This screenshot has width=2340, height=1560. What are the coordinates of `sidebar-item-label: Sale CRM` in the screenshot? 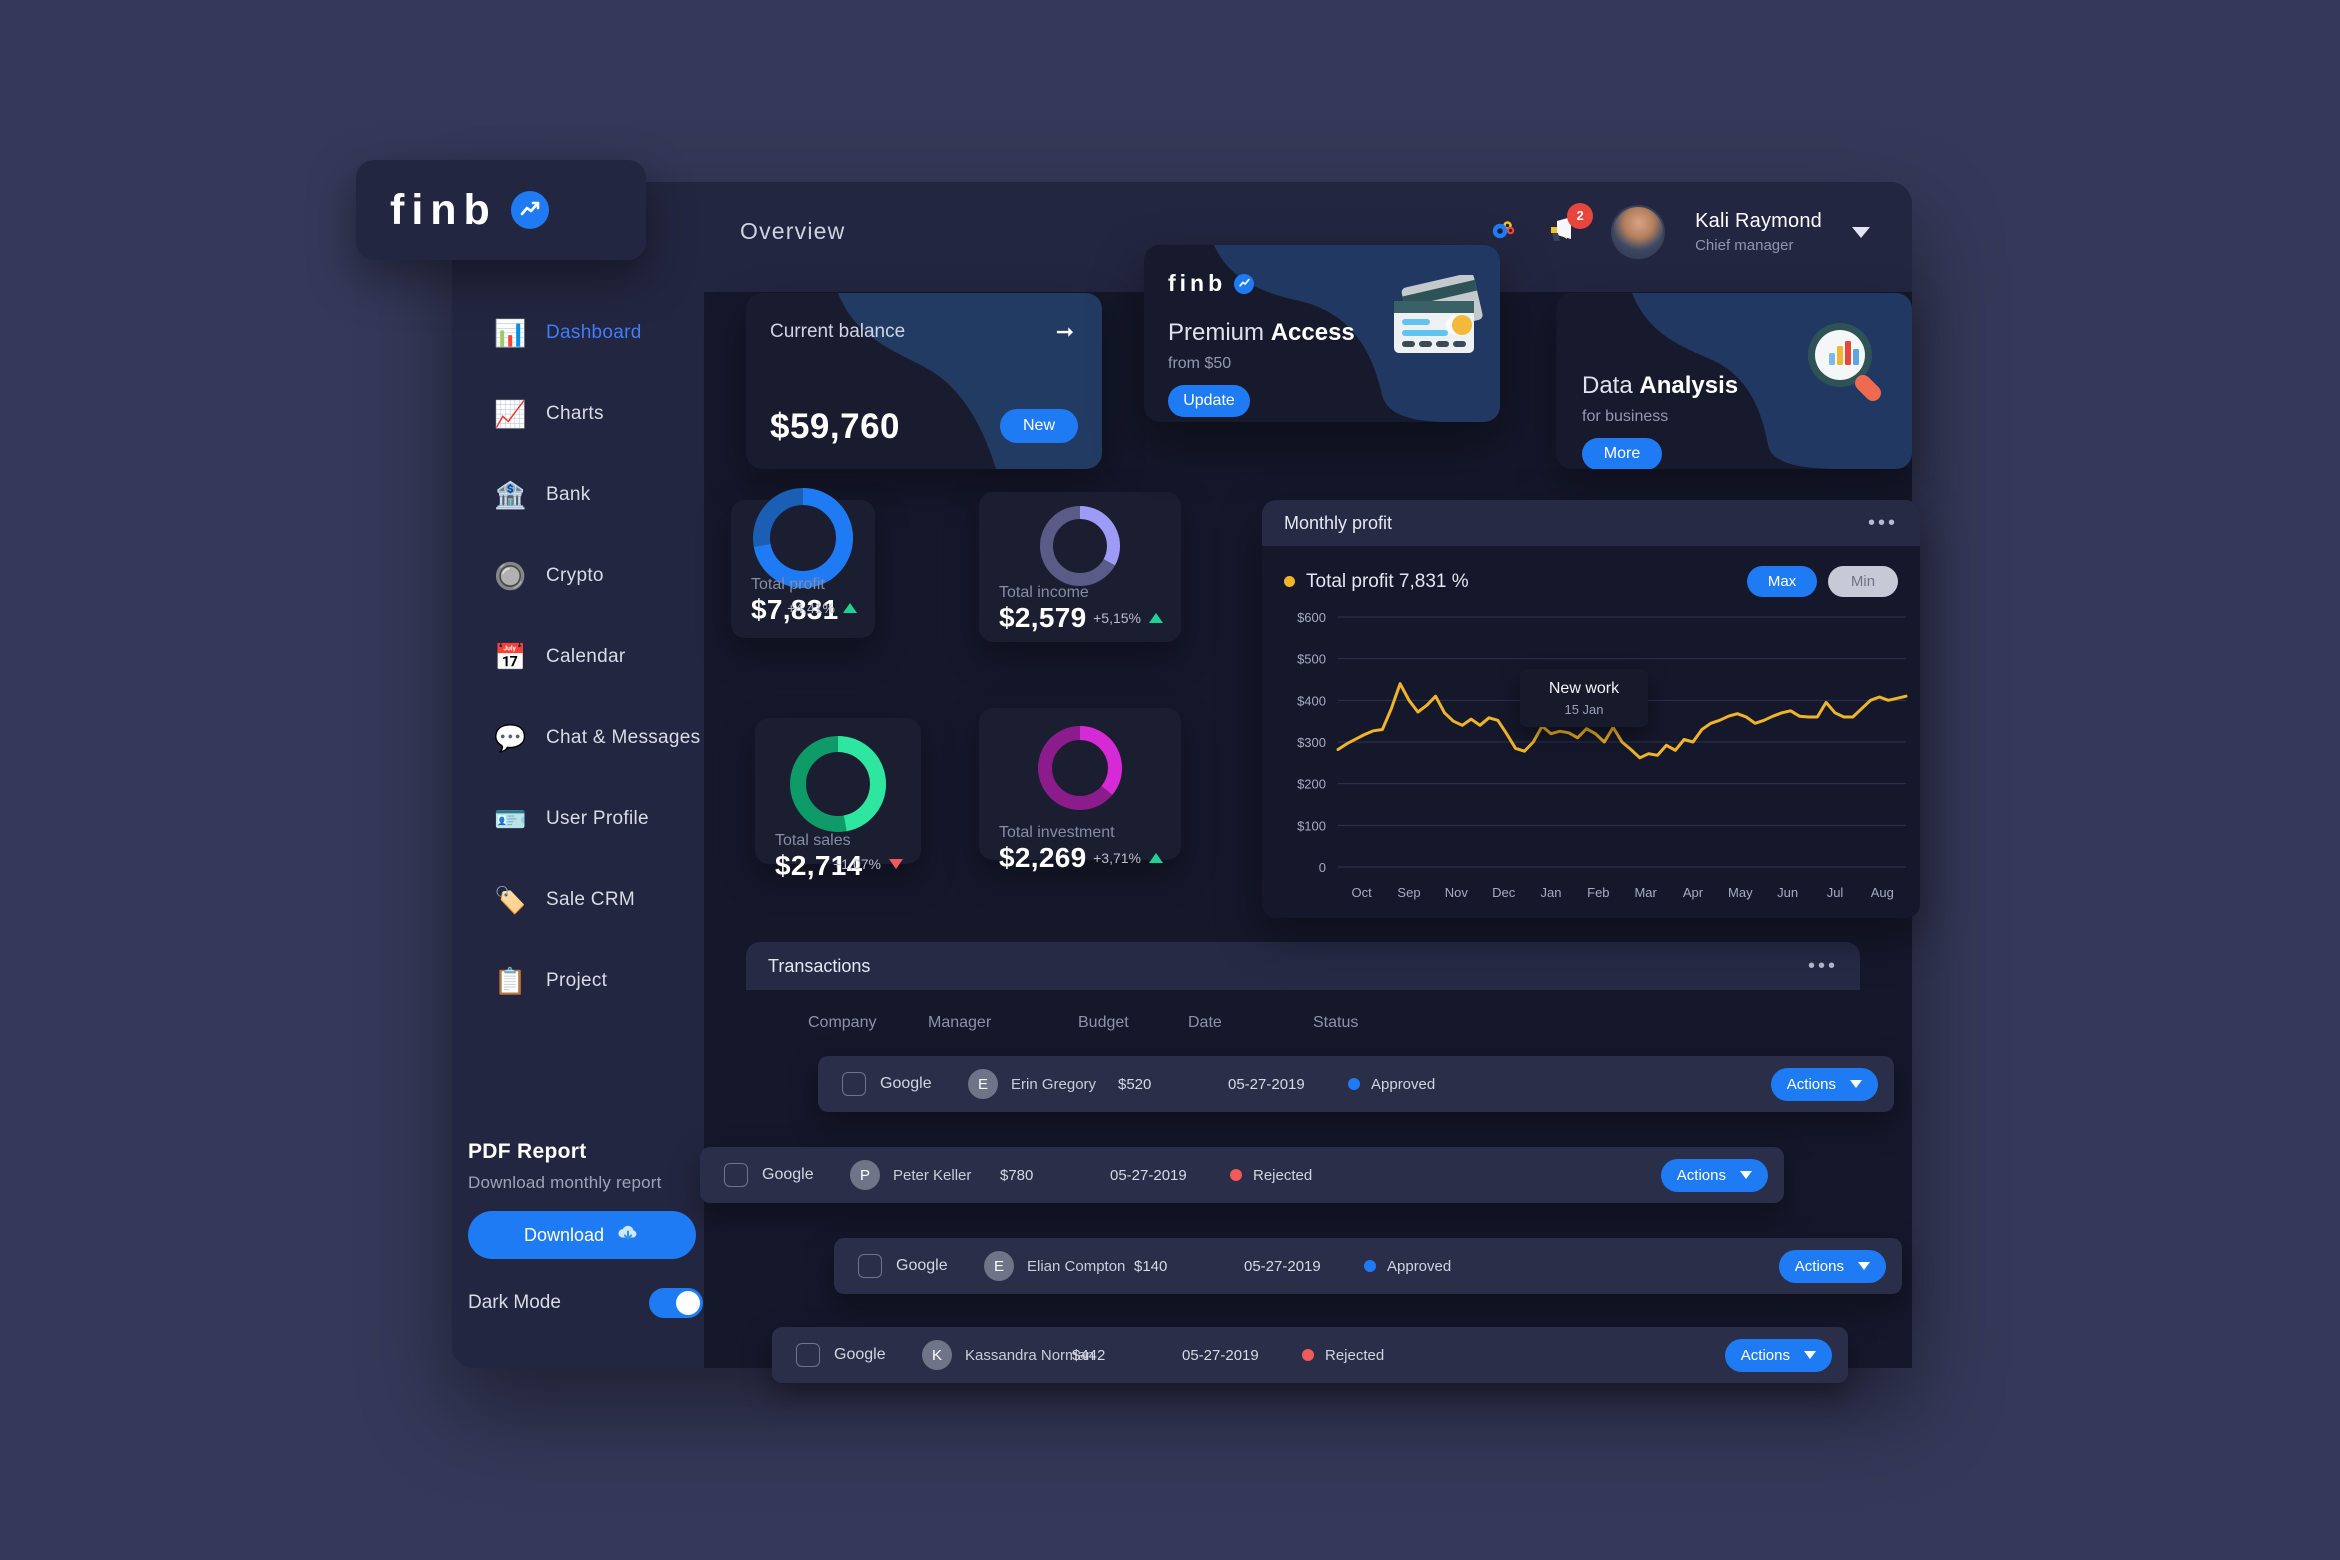 It's located at (590, 899).